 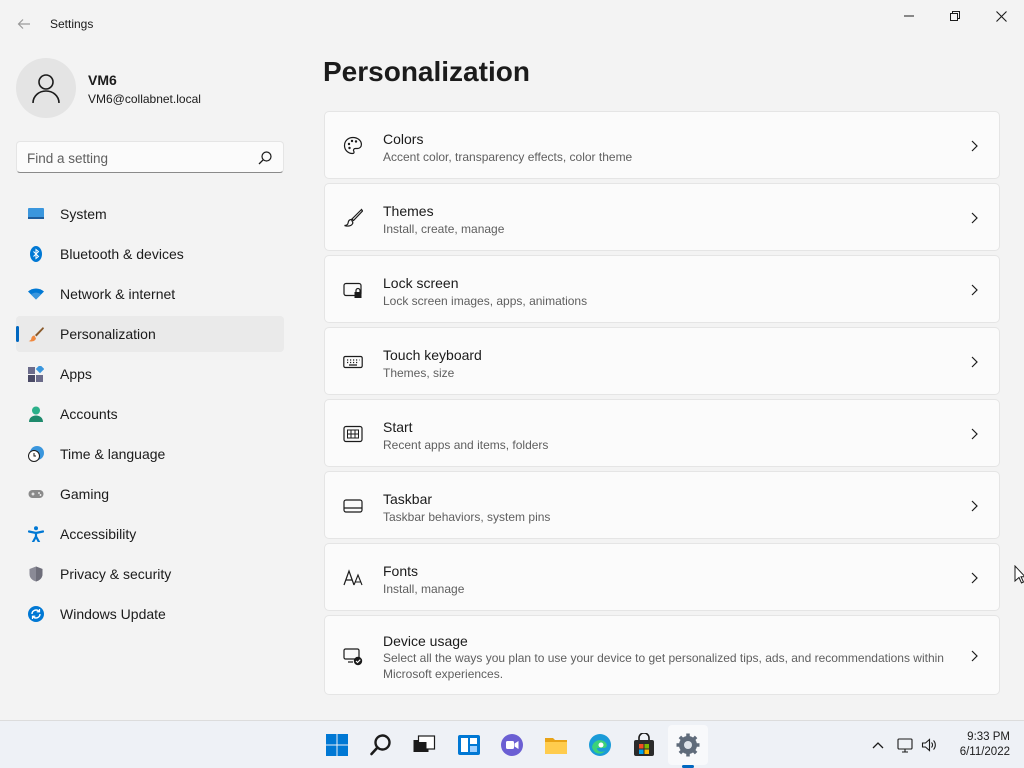 What do you see at coordinates (113, 614) in the screenshot?
I see `sidebar-item-label: Windows Update` at bounding box center [113, 614].